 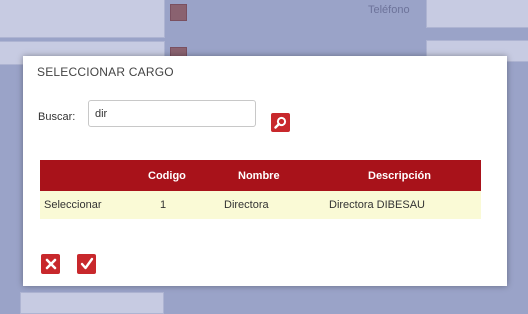 I want to click on confirm-button, so click(x=86, y=264).